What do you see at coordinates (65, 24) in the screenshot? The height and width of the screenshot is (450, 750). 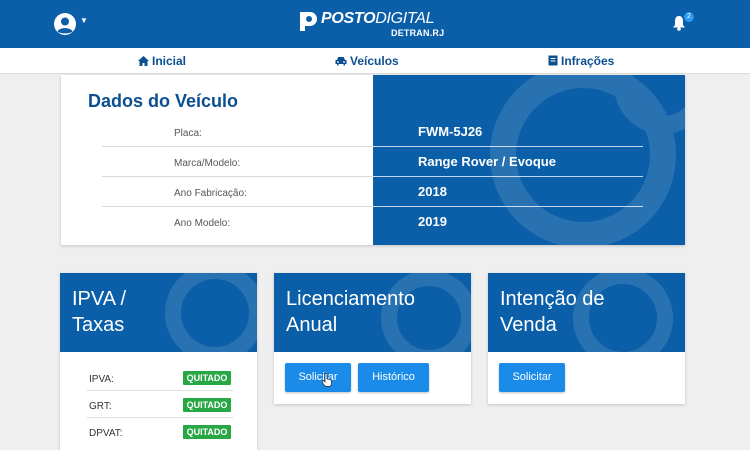 I see `user-icon` at bounding box center [65, 24].